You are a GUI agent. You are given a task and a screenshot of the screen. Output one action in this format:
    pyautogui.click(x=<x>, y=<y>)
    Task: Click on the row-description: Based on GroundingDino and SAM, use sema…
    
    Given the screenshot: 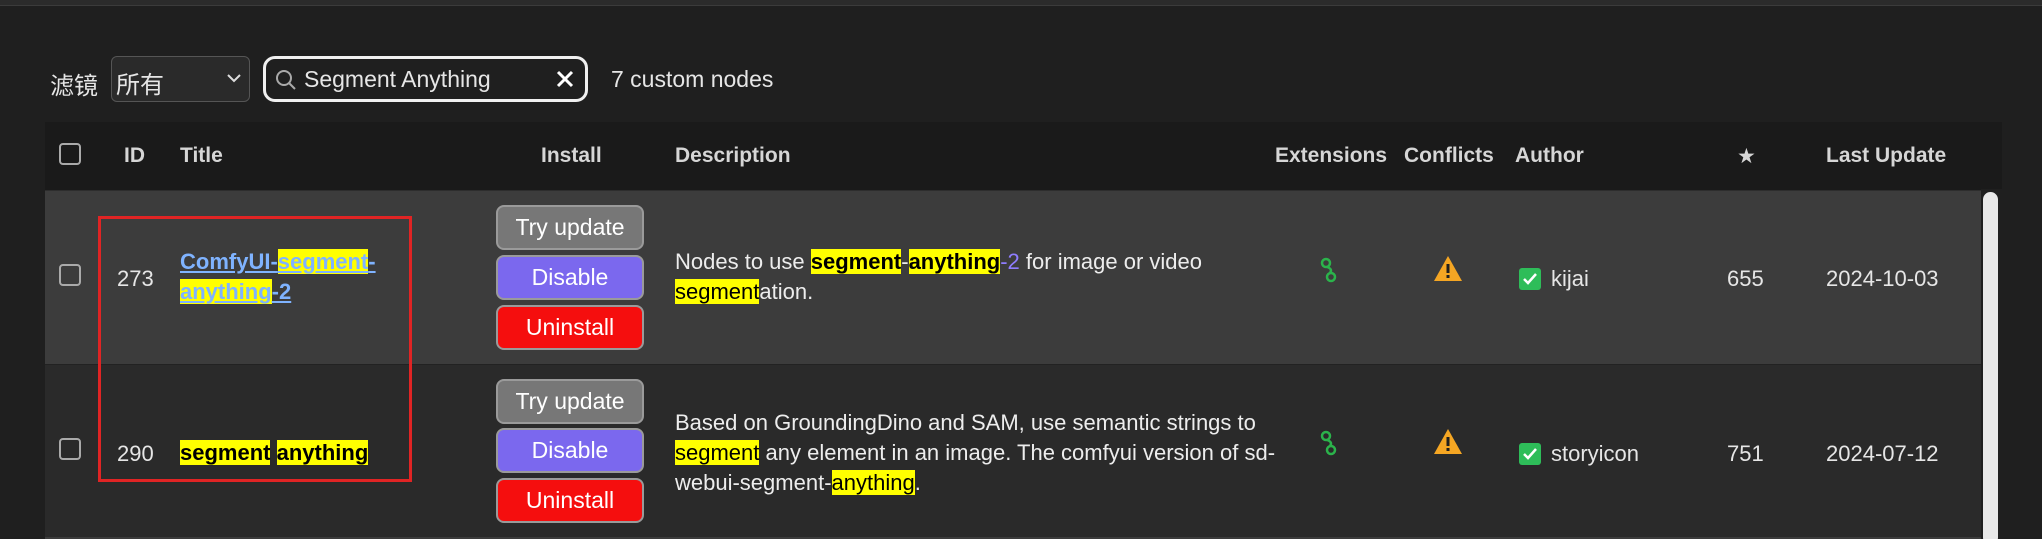 What is the action you would take?
    pyautogui.click(x=975, y=452)
    